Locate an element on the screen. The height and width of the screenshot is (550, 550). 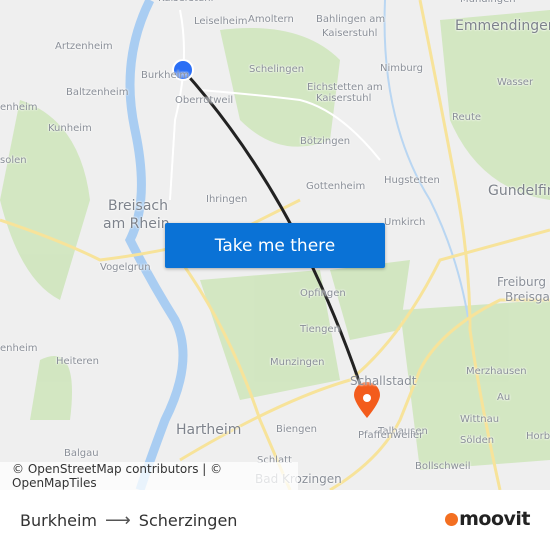
place-label: Hugstetten is located at coordinates (412, 180).